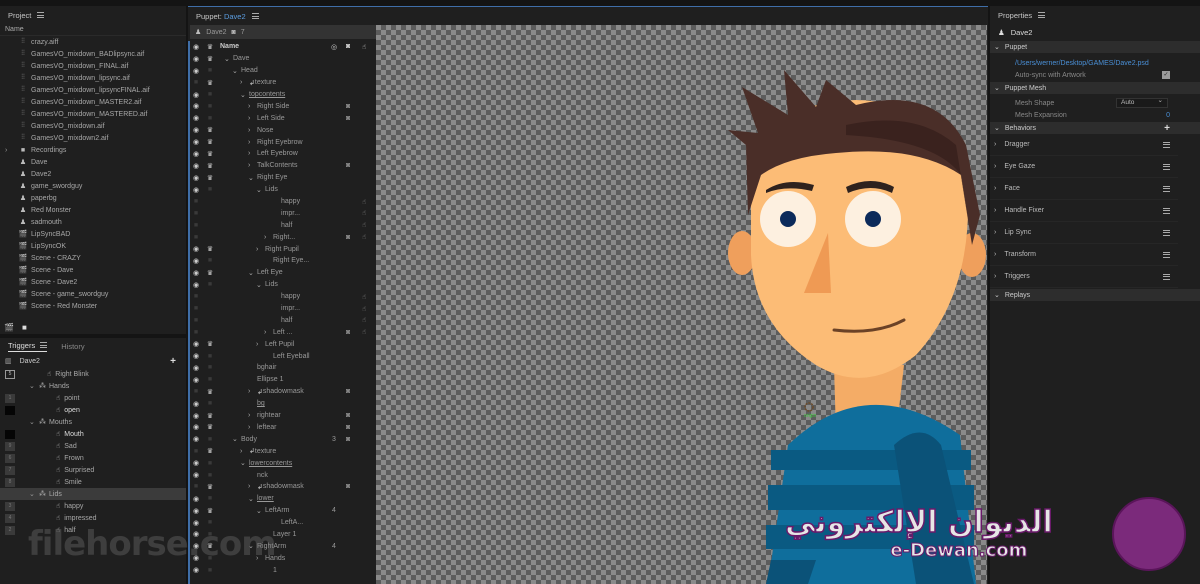 This screenshot has height=584, width=1200. What do you see at coordinates (283, 309) in the screenshot?
I see `layer-row: ■ impr... ☝` at bounding box center [283, 309].